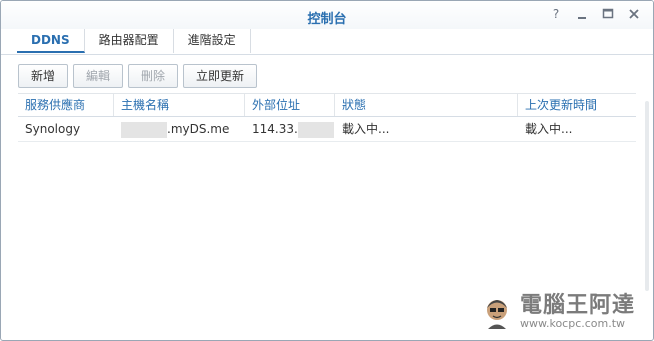  Describe the element at coordinates (426, 105) in the screenshot. I see `column-header-status: 狀態` at that location.